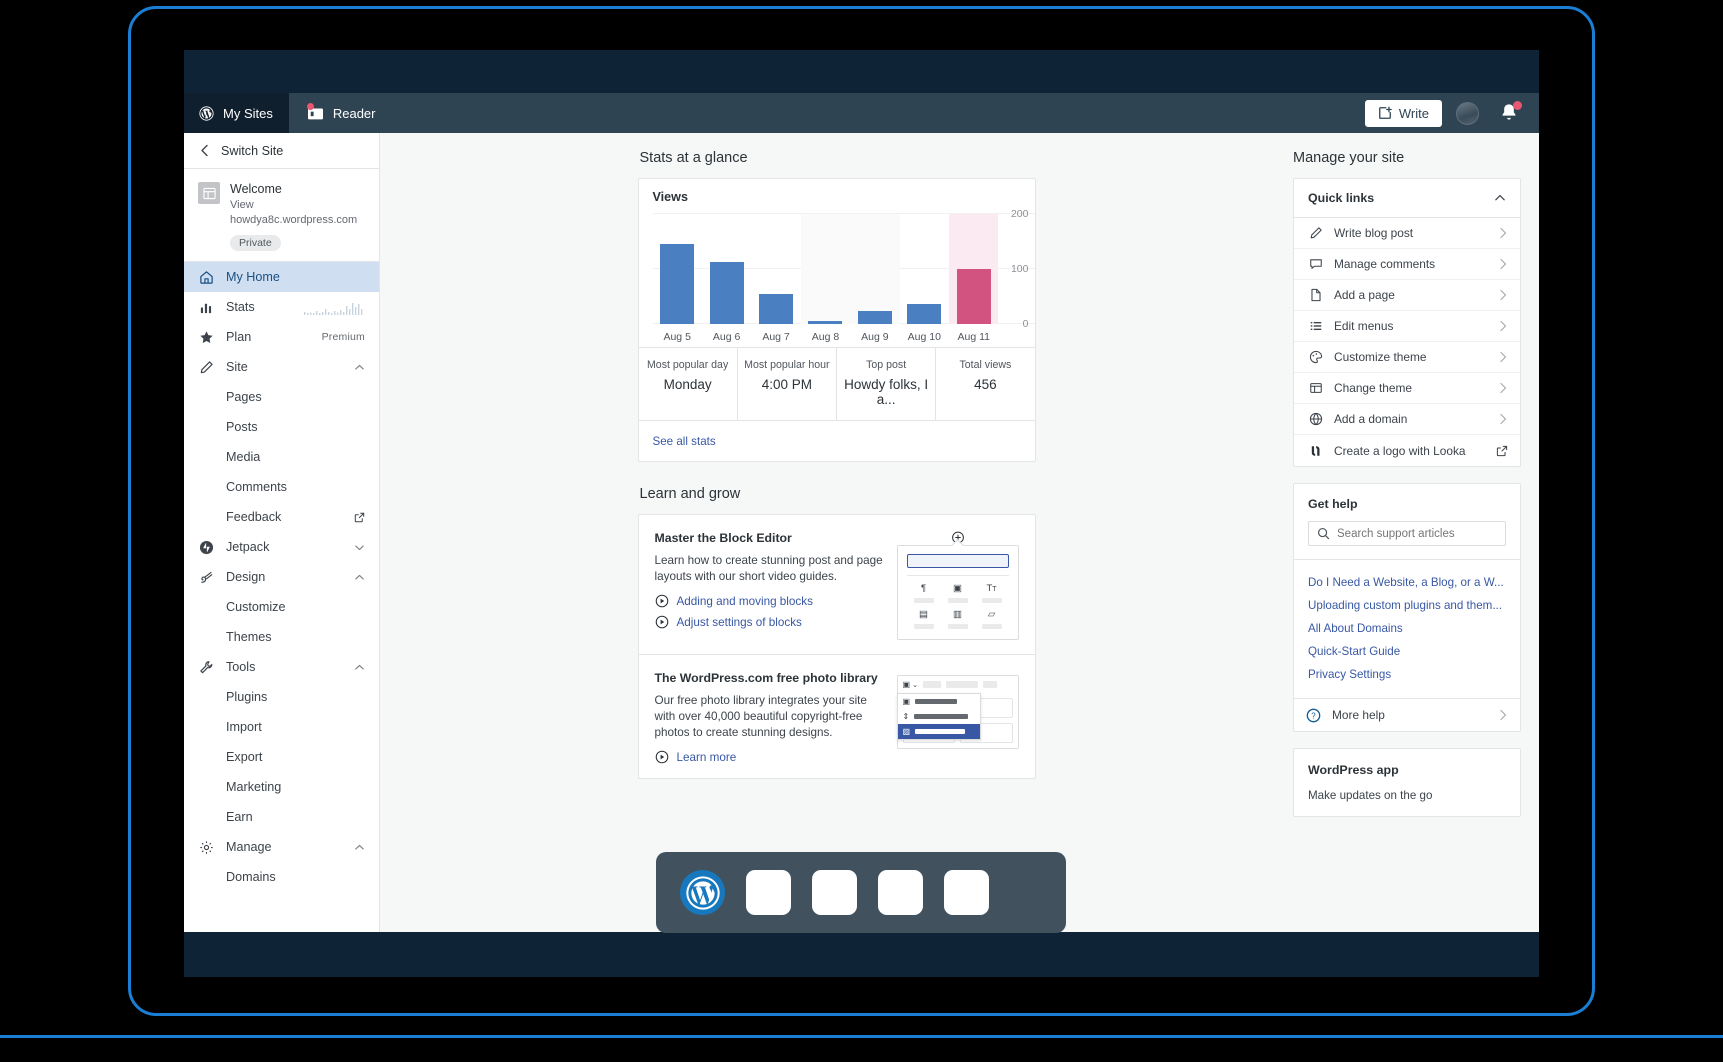  What do you see at coordinates (726, 278) in the screenshot?
I see `bar-column: Aug 6` at bounding box center [726, 278].